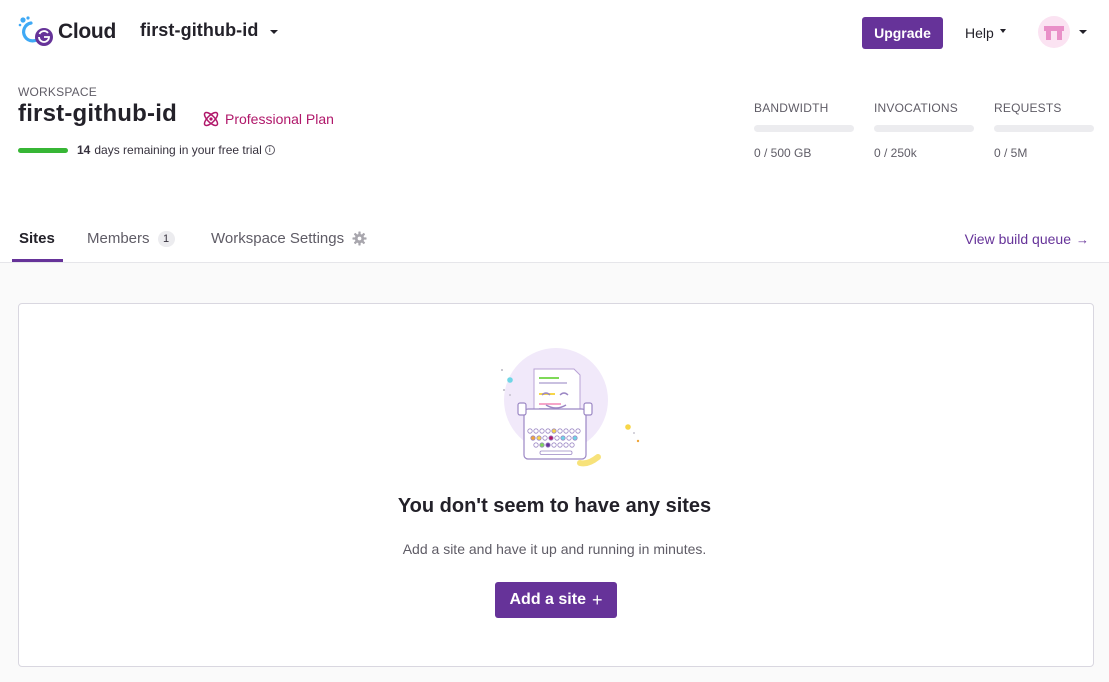  Describe the element at coordinates (902, 33) in the screenshot. I see `upgrade-button: Upgrade` at that location.